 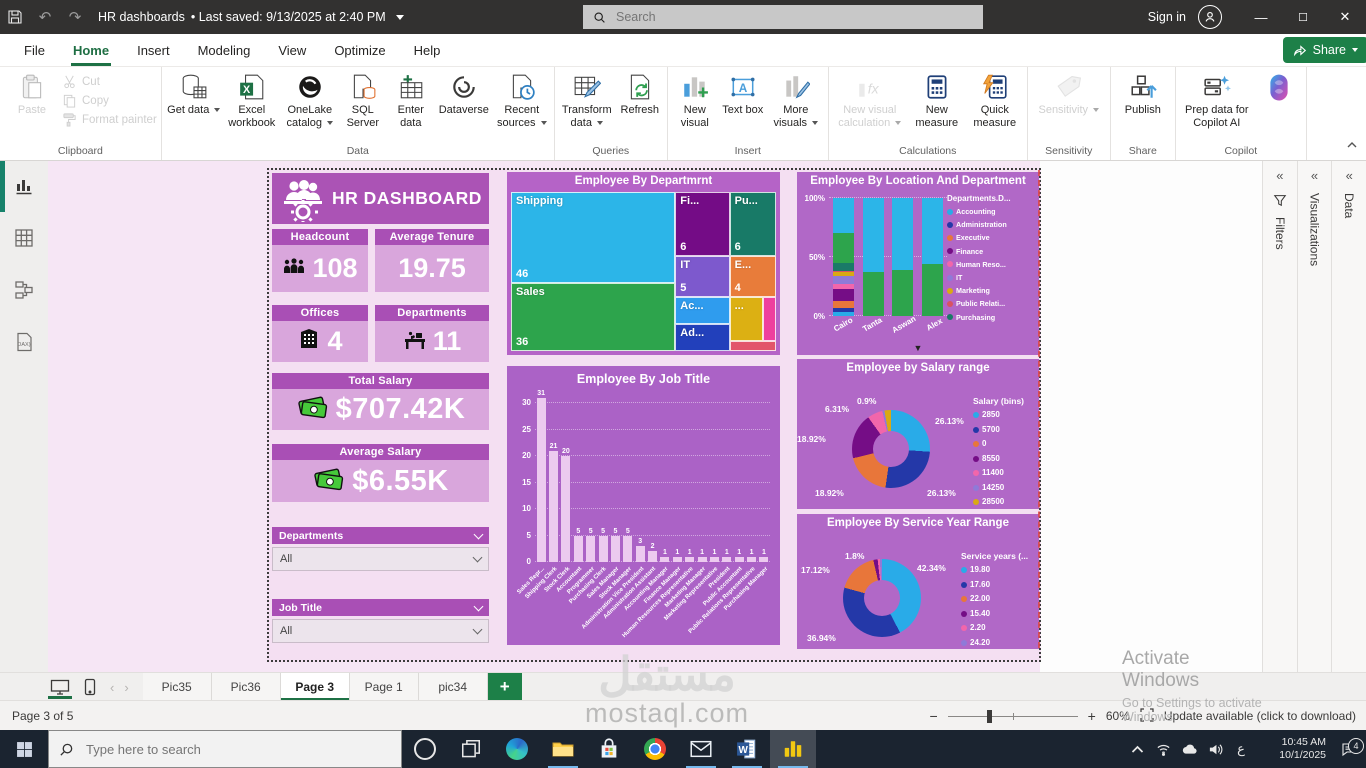 I want to click on prev-page-icon: ‹, so click(x=112, y=687).